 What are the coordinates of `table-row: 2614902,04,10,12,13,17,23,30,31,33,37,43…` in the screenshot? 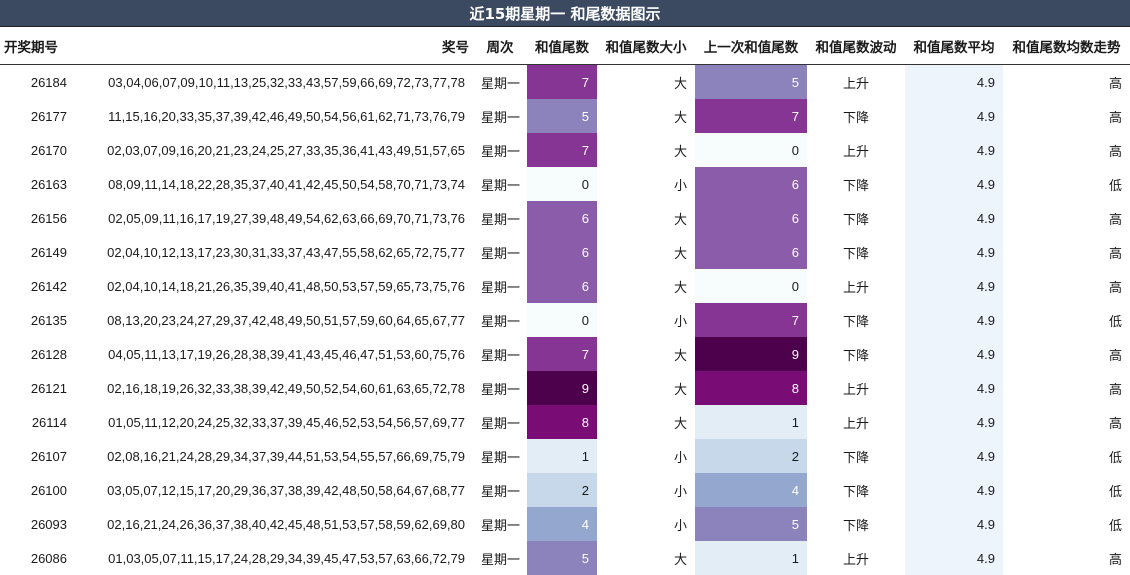 It's located at (565, 252).